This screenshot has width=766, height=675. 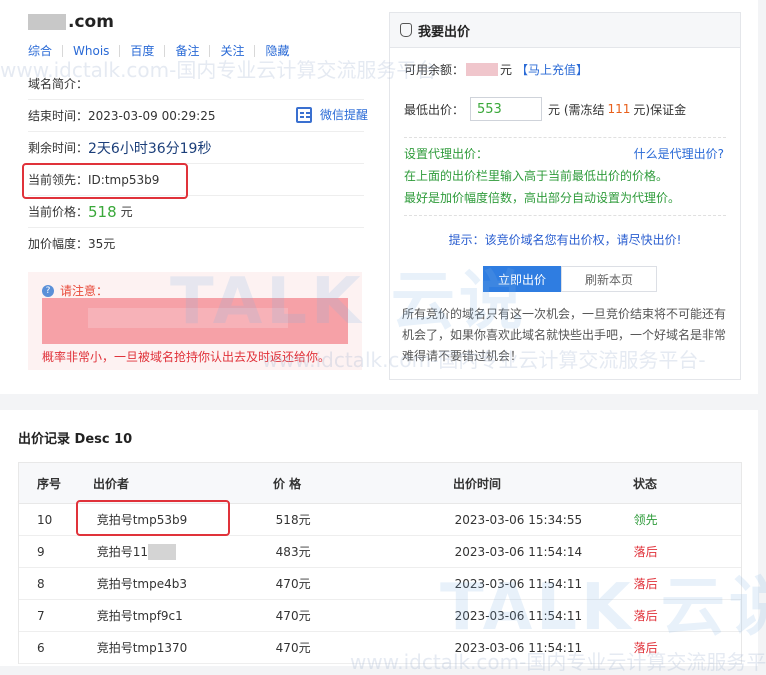 I want to click on domain-links: 综合 Whois 百度 备注 关注 隐藏, so click(x=163, y=51).